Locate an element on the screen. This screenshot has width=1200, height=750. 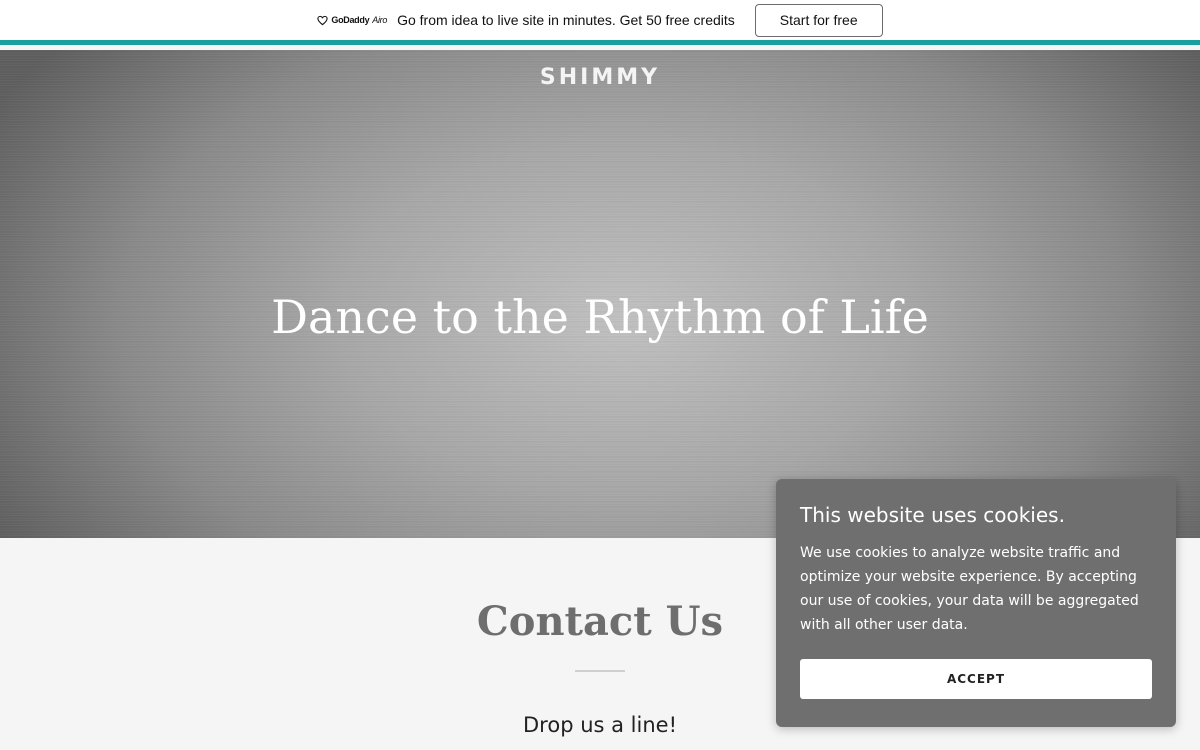
logo-brand-text: GoDaddy is located at coordinates (350, 20).